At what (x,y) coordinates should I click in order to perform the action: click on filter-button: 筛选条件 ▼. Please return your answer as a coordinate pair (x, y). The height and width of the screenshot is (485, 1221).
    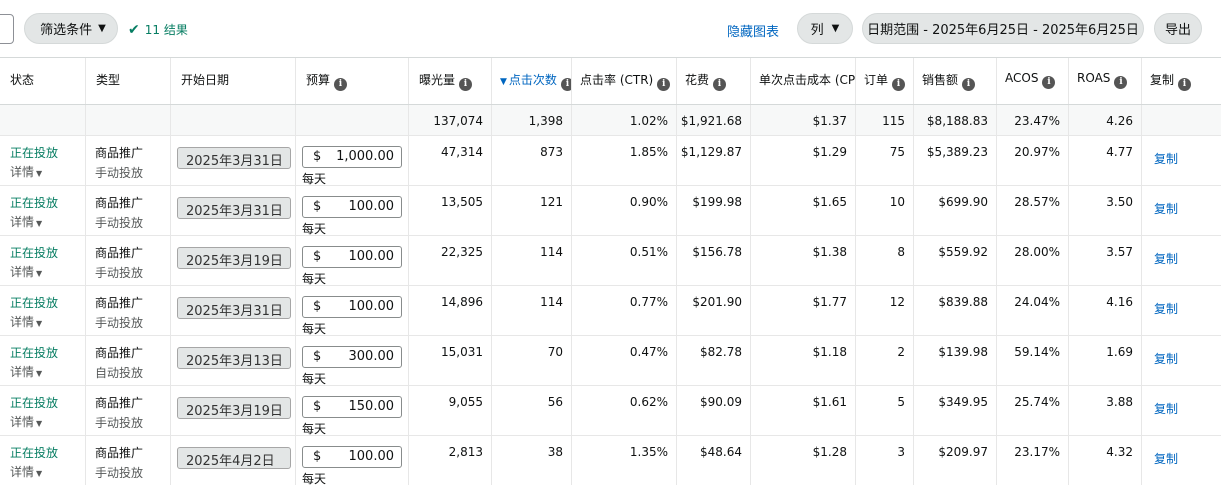
    Looking at the image, I should click on (71, 28).